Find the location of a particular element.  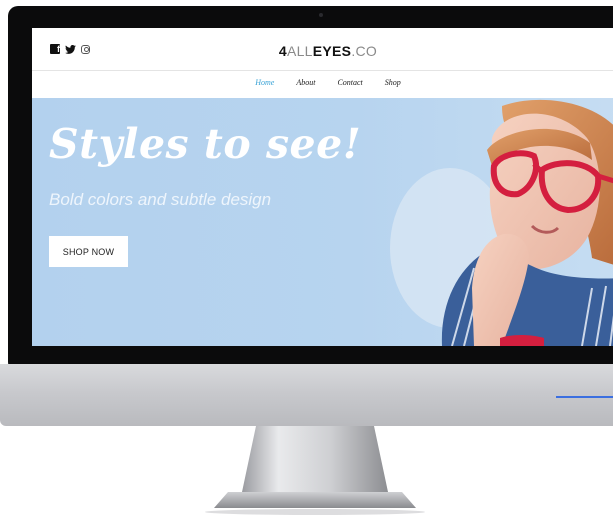

site-header: f 4ALLEYES.CO is located at coordinates (322, 50).